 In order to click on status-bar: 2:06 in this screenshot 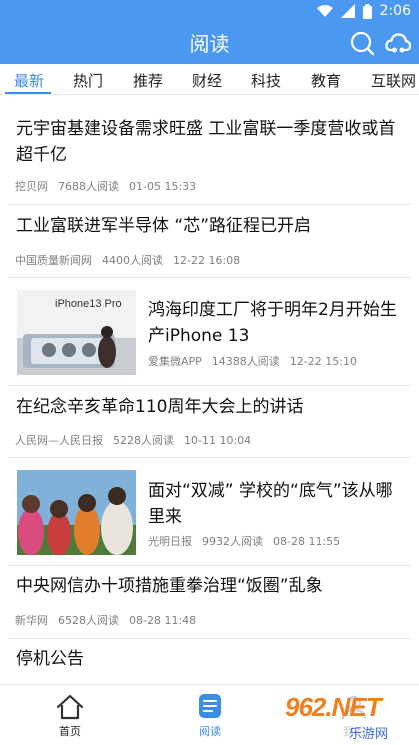, I will do `click(209, 12)`.